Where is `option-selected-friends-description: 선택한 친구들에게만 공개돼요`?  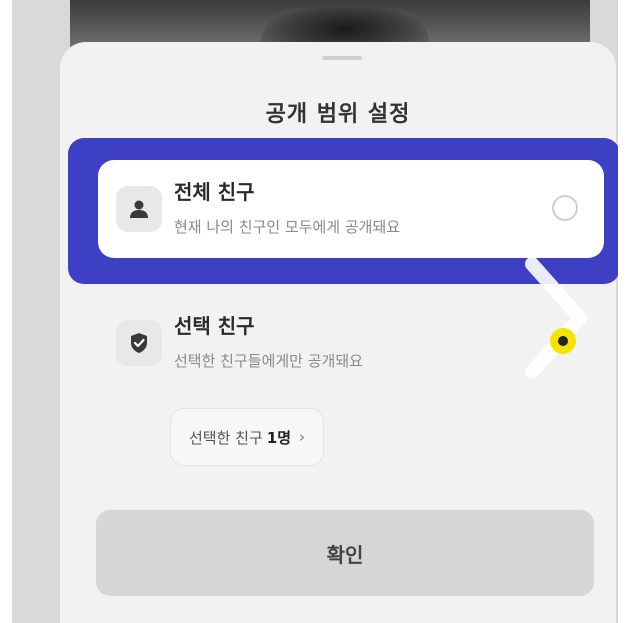
option-selected-friends-description: 선택한 친구들에게만 공개돼요 is located at coordinates (268, 361).